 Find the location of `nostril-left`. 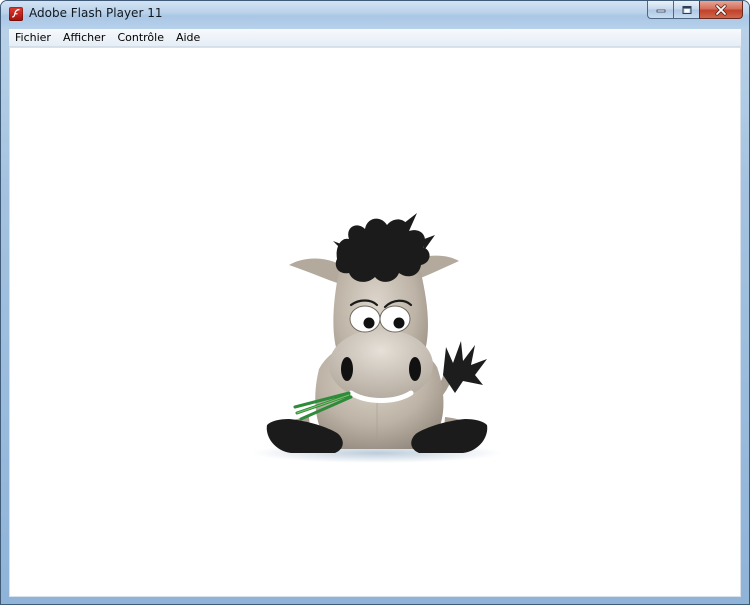

nostril-left is located at coordinates (347, 369).